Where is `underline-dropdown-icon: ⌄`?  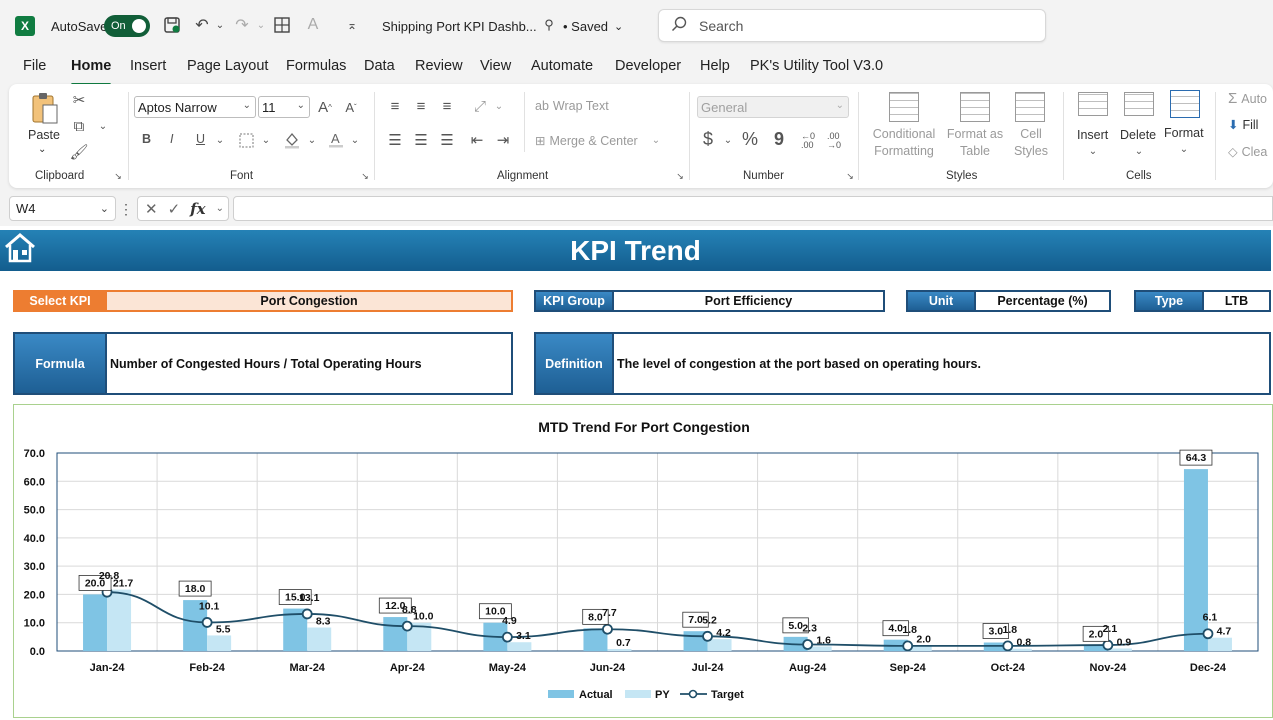 underline-dropdown-icon: ⌄ is located at coordinates (220, 140).